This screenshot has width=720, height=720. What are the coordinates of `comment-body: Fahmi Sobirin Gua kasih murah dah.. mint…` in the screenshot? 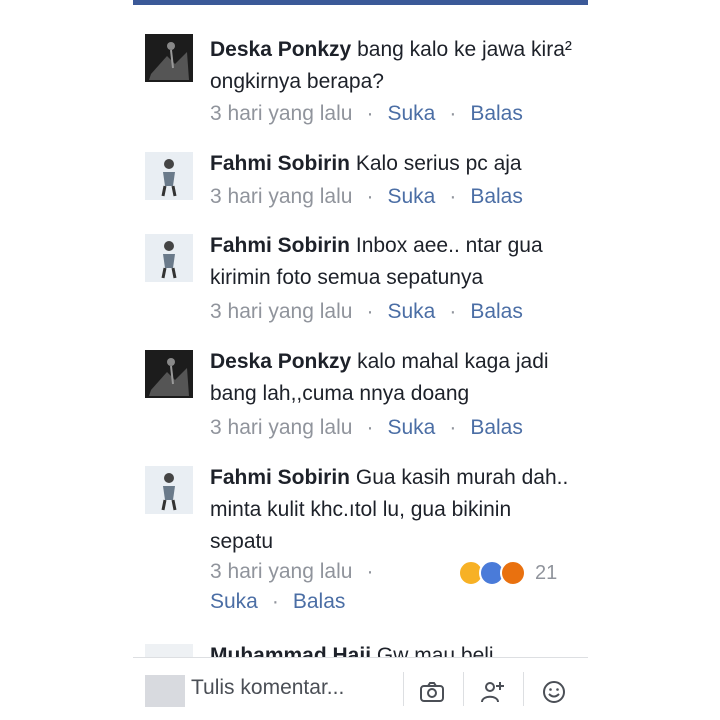 It's located at (395, 510).